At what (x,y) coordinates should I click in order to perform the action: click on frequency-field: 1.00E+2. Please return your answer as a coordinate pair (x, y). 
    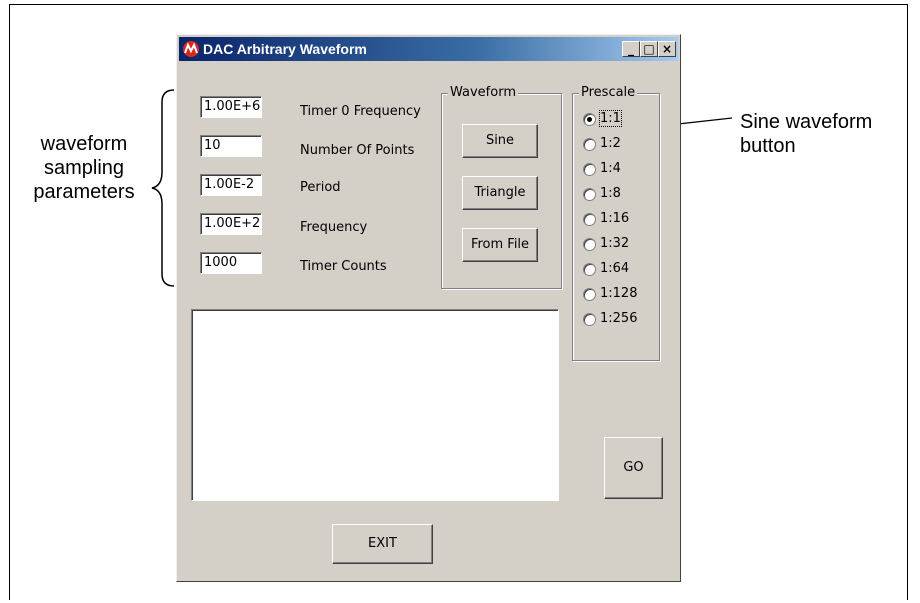
    Looking at the image, I should click on (231, 224).